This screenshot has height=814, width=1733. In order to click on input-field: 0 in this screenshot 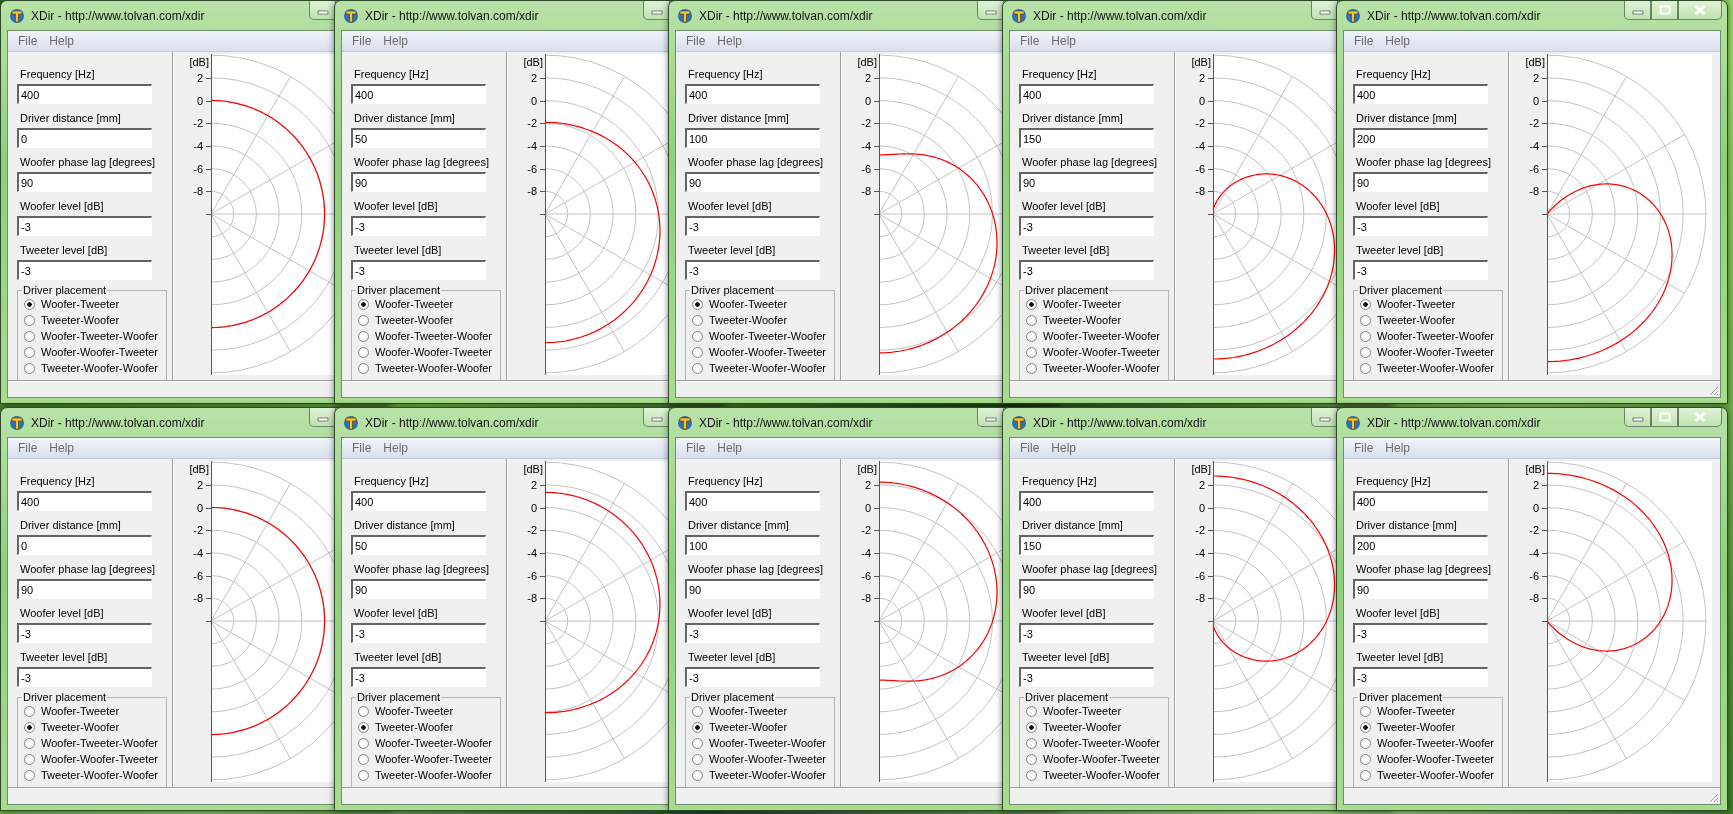, I will do `click(84, 545)`.